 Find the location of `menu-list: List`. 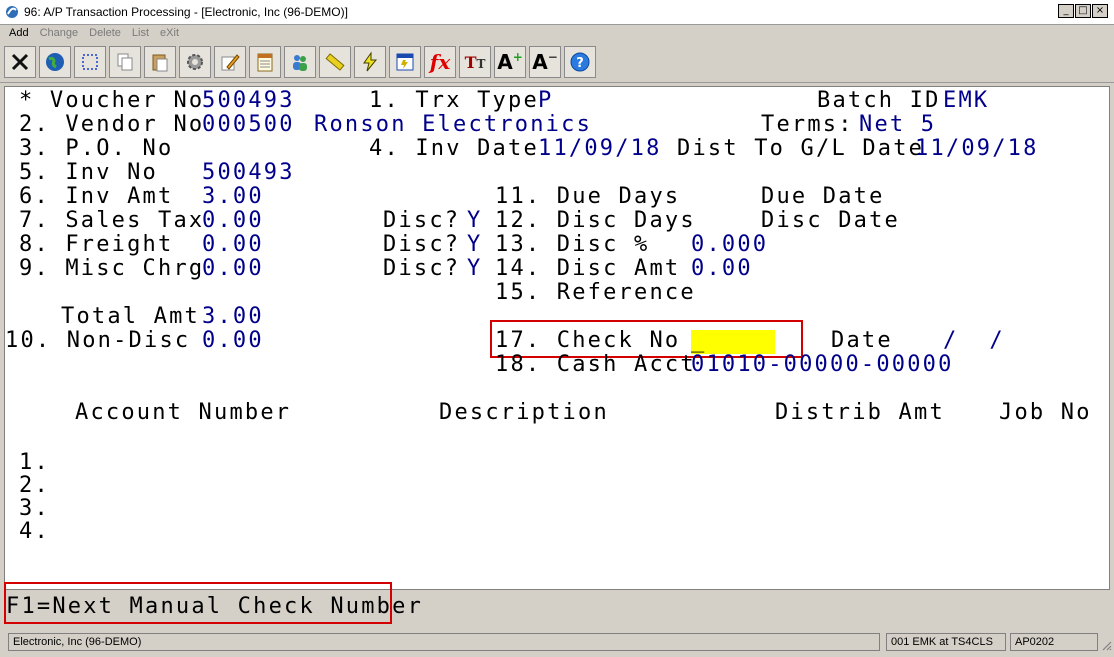

menu-list: List is located at coordinates (140, 33).